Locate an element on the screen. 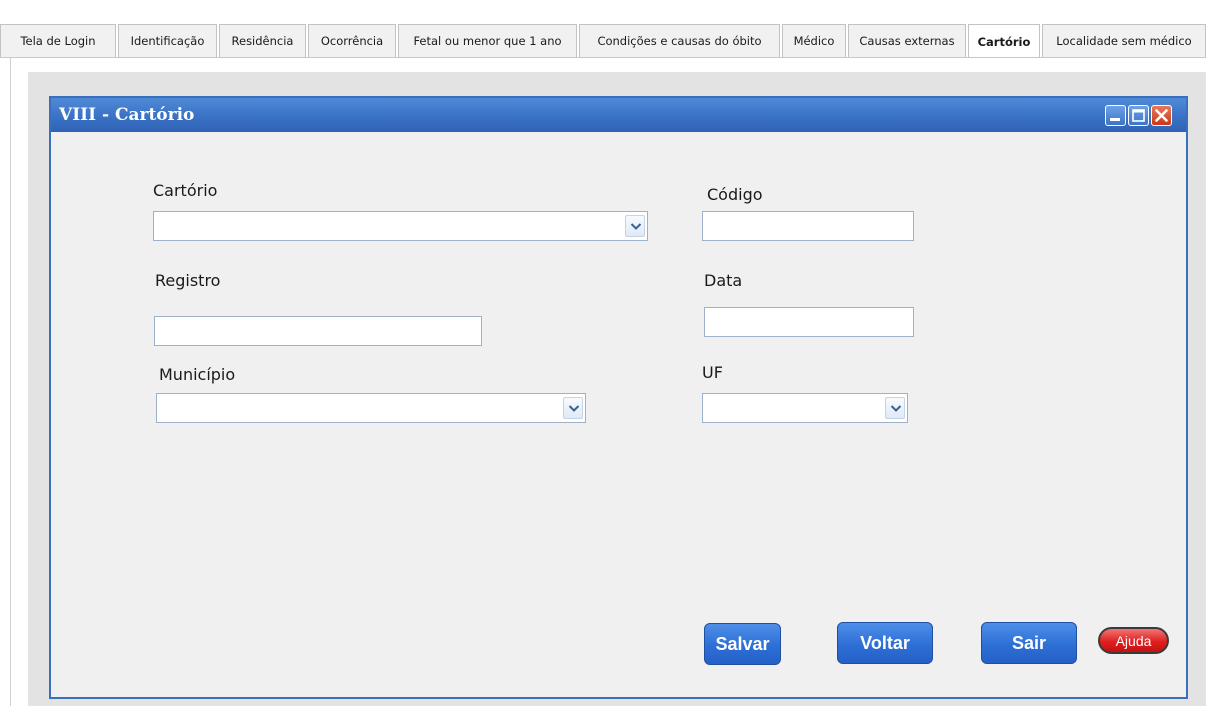  tab-medico: Médico is located at coordinates (814, 40).